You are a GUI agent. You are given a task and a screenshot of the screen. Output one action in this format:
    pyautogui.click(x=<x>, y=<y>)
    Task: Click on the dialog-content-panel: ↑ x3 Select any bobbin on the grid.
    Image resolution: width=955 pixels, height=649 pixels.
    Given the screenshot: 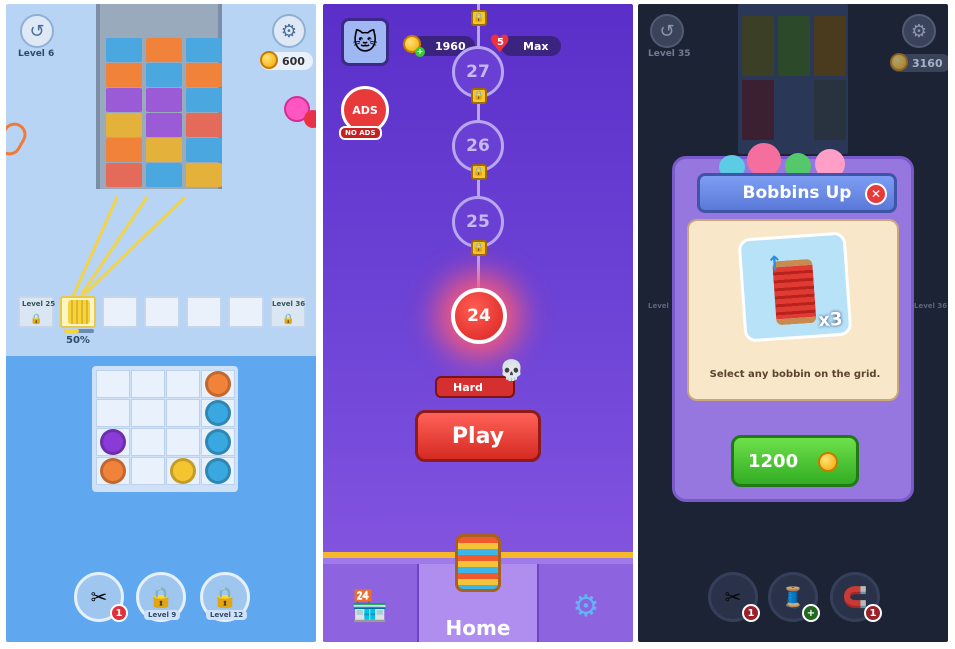 What is the action you would take?
    pyautogui.click(x=793, y=310)
    